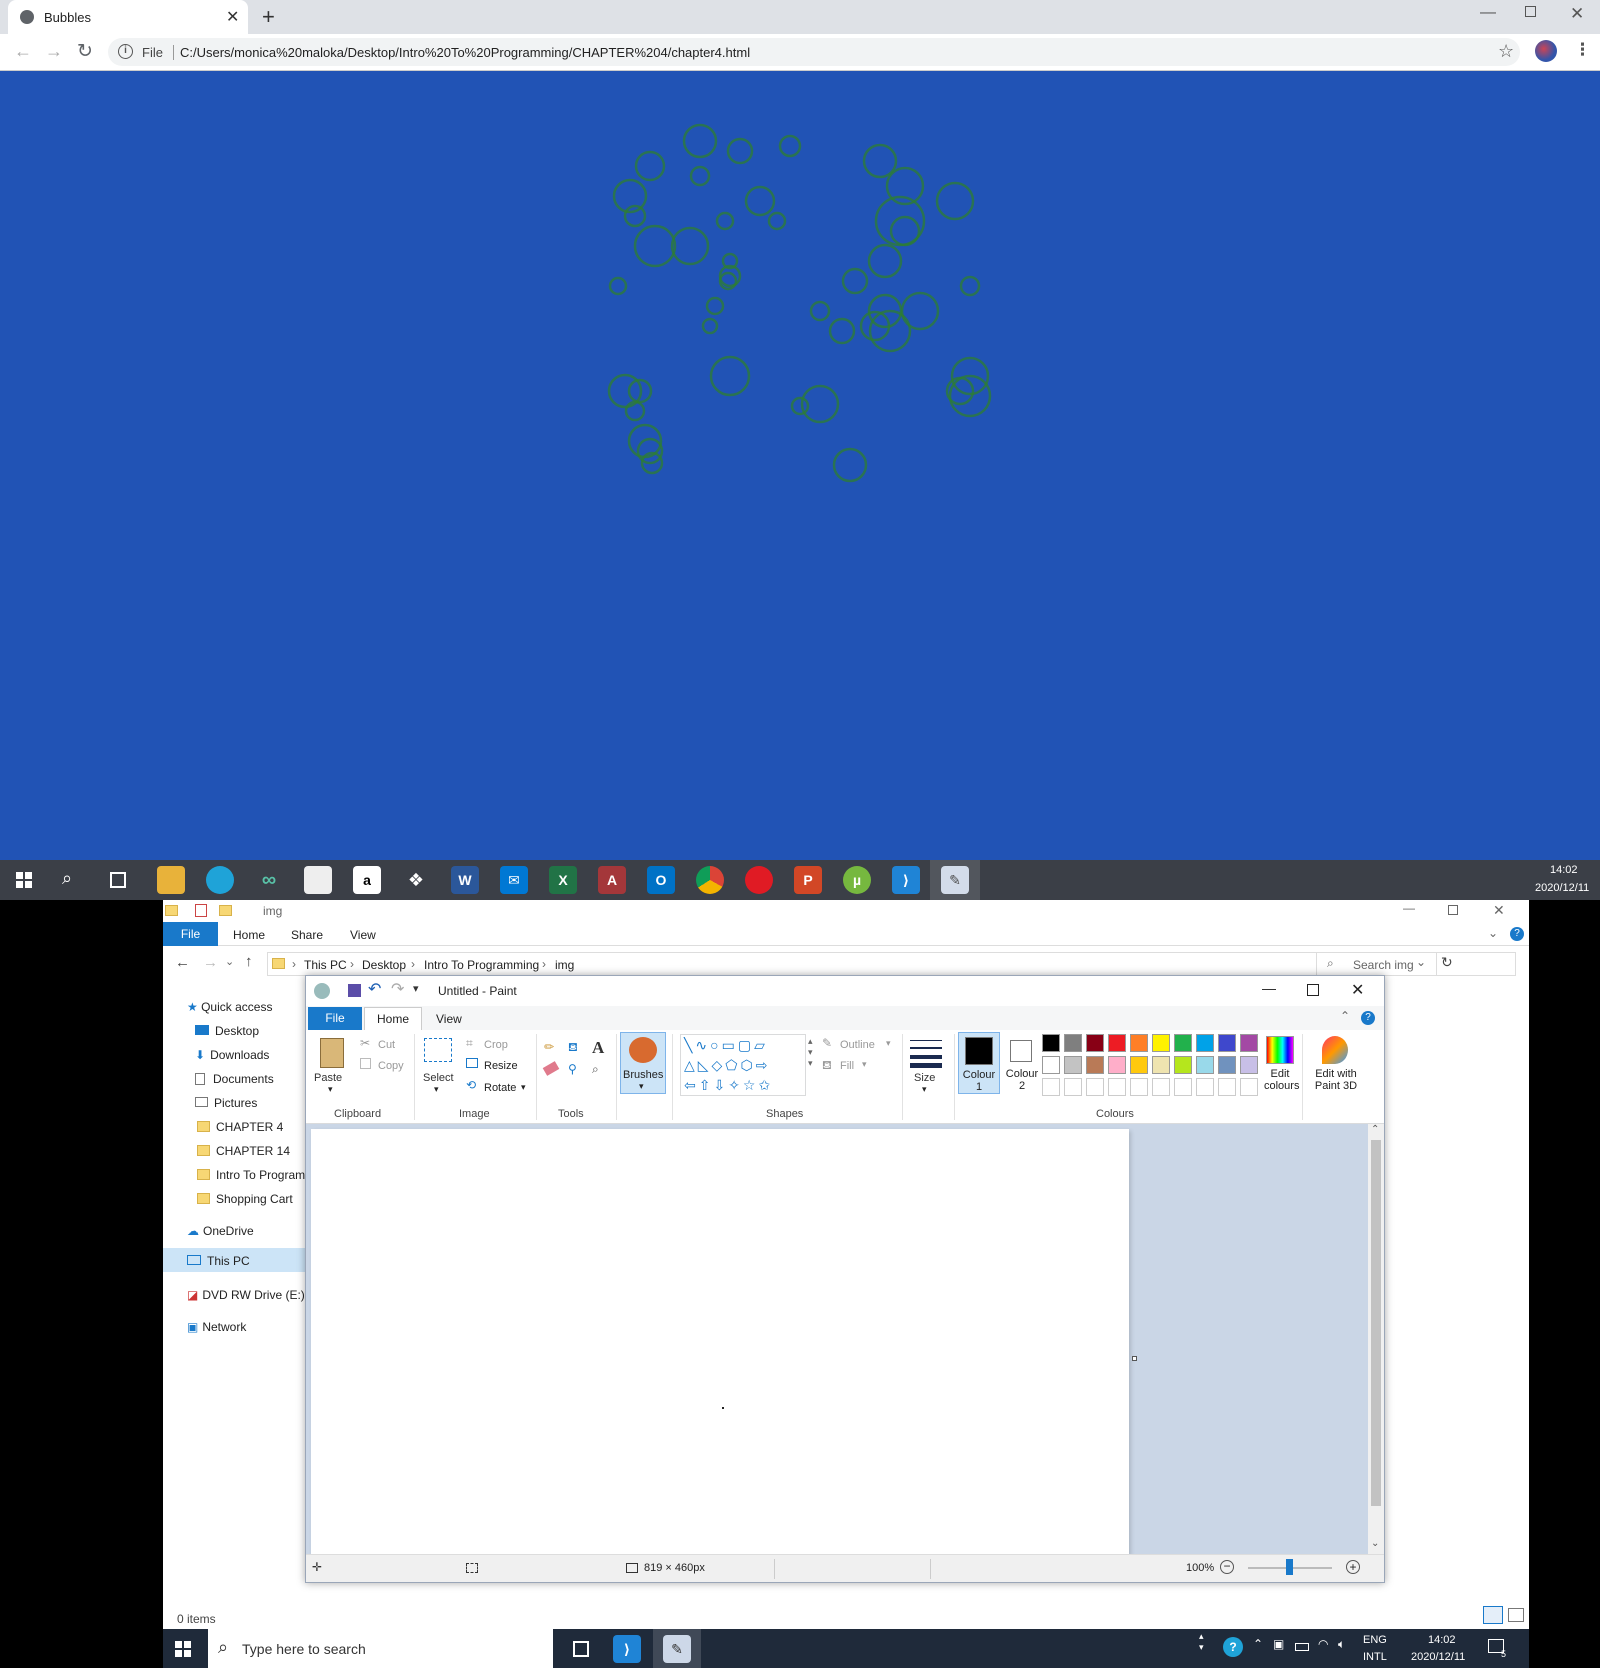  I want to click on outline-icon: ✎, so click(827, 1043).